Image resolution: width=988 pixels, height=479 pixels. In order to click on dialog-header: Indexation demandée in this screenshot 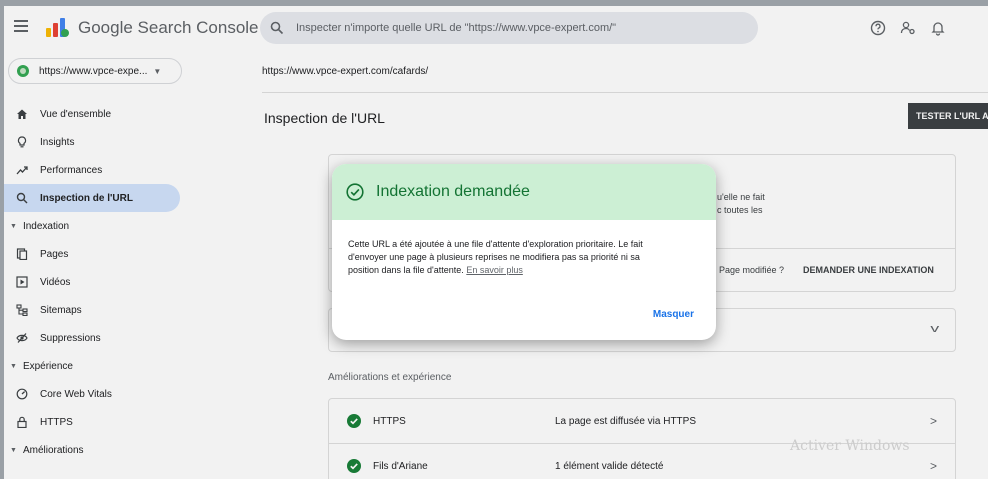, I will do `click(524, 192)`.